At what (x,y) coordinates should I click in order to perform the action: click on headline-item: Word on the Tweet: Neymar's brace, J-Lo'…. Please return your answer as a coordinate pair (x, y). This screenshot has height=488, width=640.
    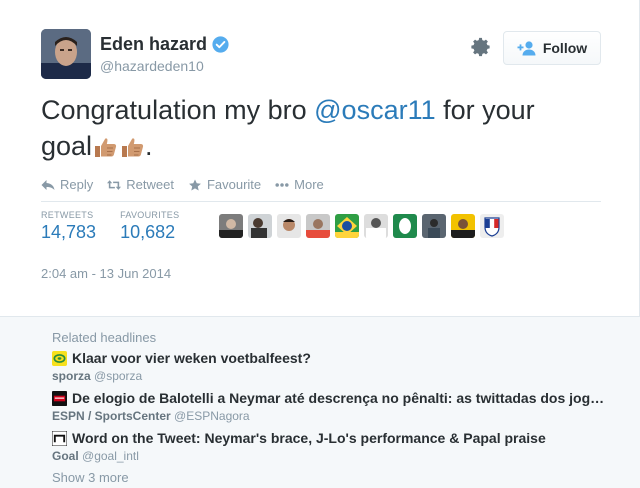
    Looking at the image, I should click on (332, 446).